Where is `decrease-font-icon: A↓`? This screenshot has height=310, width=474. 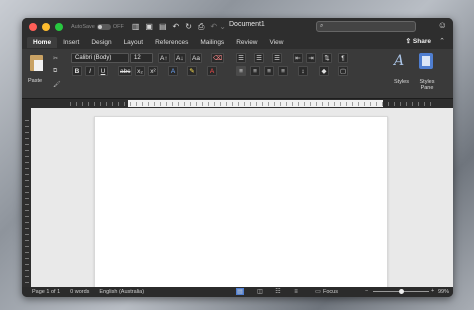
decrease-font-icon: A↓ is located at coordinates (180, 58).